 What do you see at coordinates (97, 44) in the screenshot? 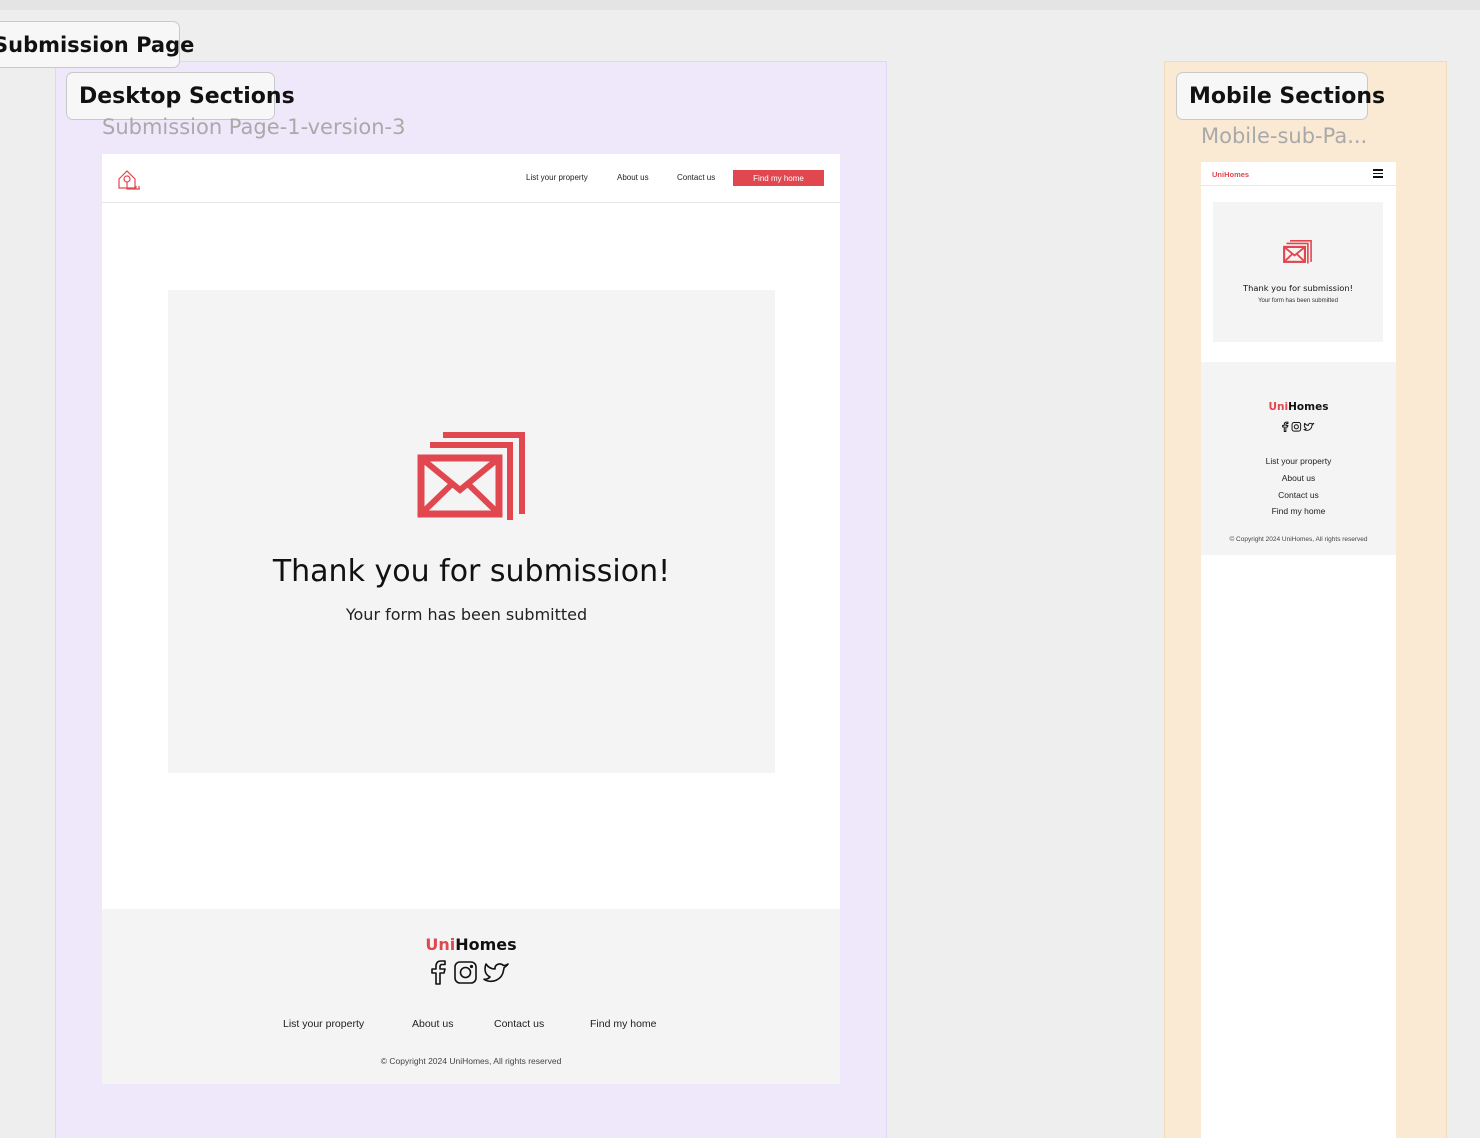
I see `page-section-label: Submission Page` at bounding box center [97, 44].